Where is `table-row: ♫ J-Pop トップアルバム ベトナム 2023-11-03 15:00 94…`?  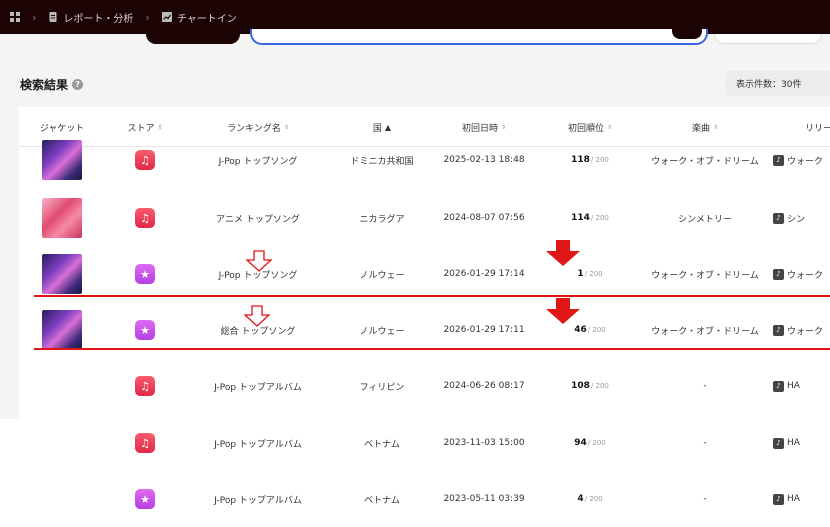 table-row: ♫ J-Pop トップアルバム ベトナム 2023-11-03 15:00 94… is located at coordinates (424, 443).